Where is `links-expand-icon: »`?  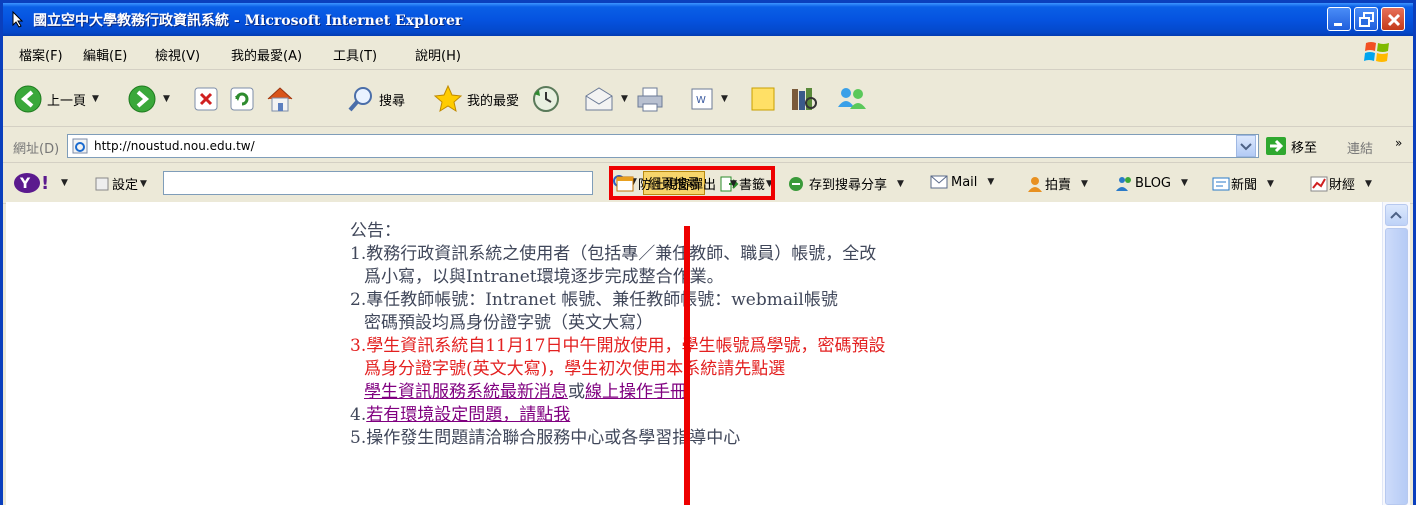 links-expand-icon: » is located at coordinates (1398, 143).